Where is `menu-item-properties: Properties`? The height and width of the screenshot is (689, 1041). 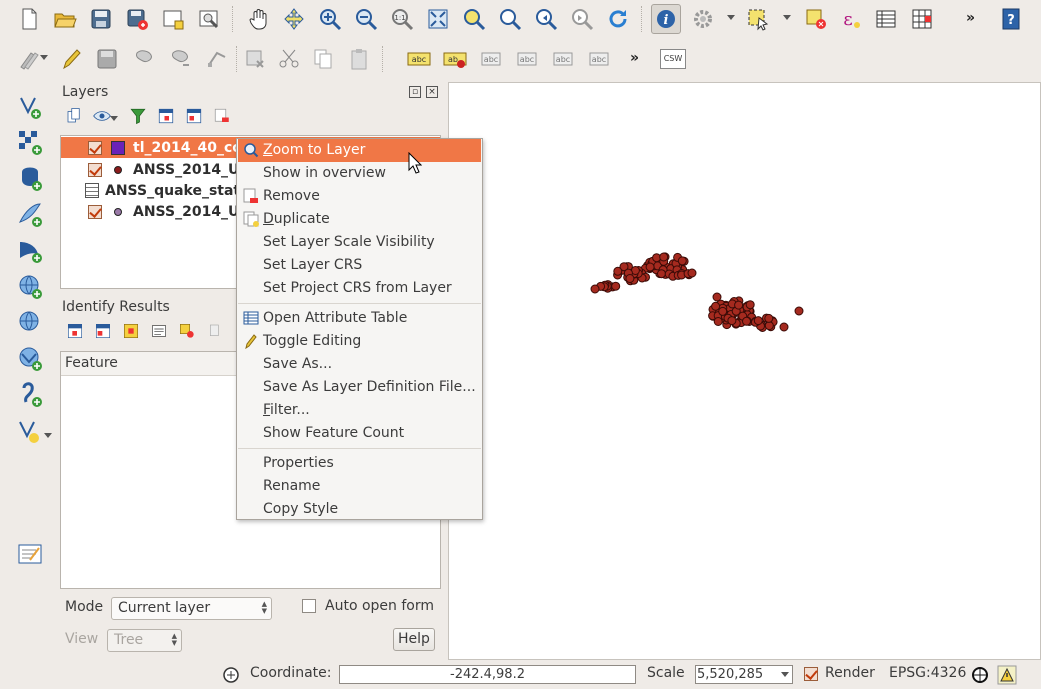
menu-item-properties: Properties is located at coordinates (359, 463).